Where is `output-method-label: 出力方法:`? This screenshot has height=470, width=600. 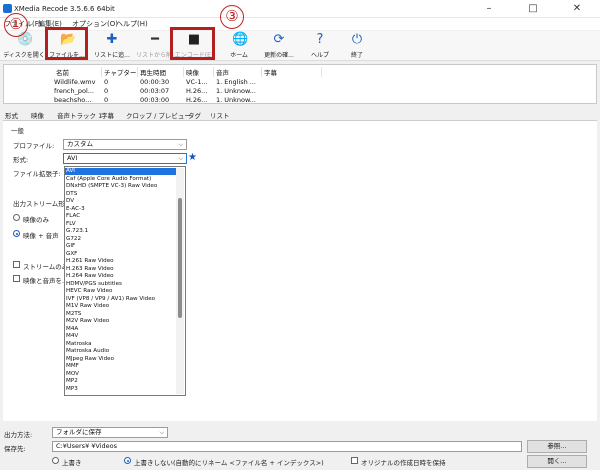
output-method-label: 出力方法: is located at coordinates (18, 435).